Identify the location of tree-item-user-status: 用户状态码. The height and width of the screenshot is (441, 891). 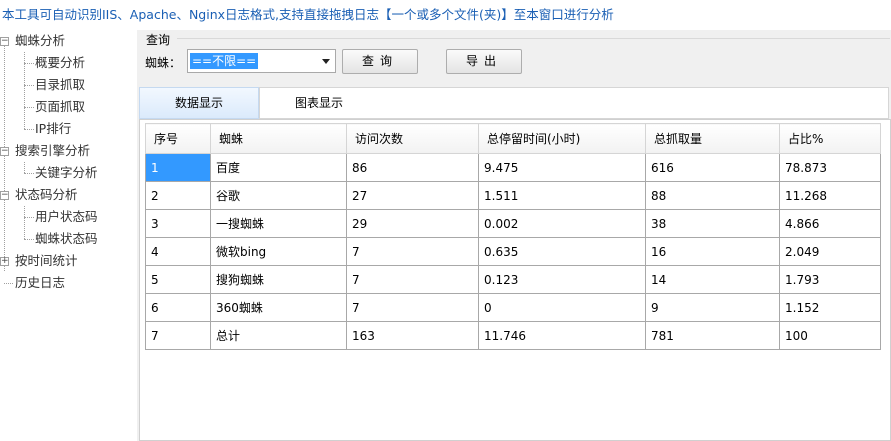
(66, 217).